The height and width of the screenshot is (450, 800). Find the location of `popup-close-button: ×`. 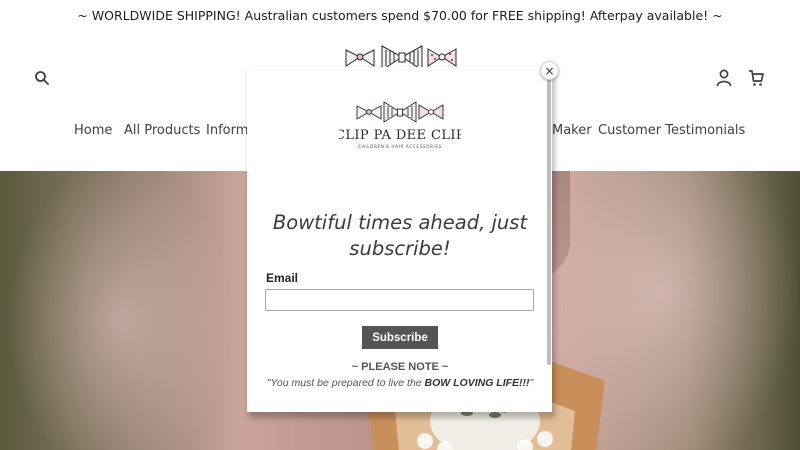

popup-close-button: × is located at coordinates (549, 70).